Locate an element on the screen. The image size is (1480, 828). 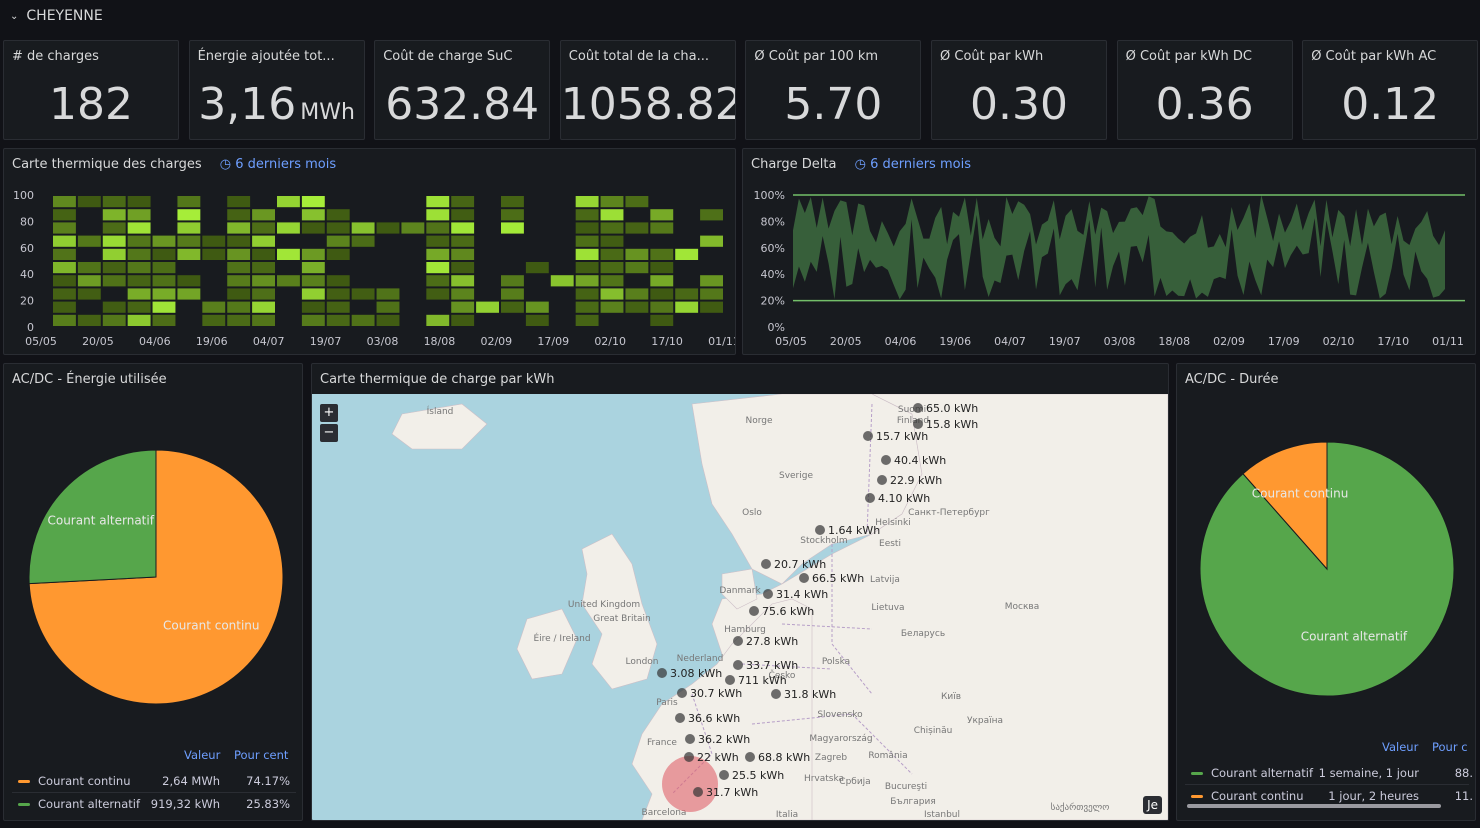
legend-header-percent: Pour cent is located at coordinates (261, 755).